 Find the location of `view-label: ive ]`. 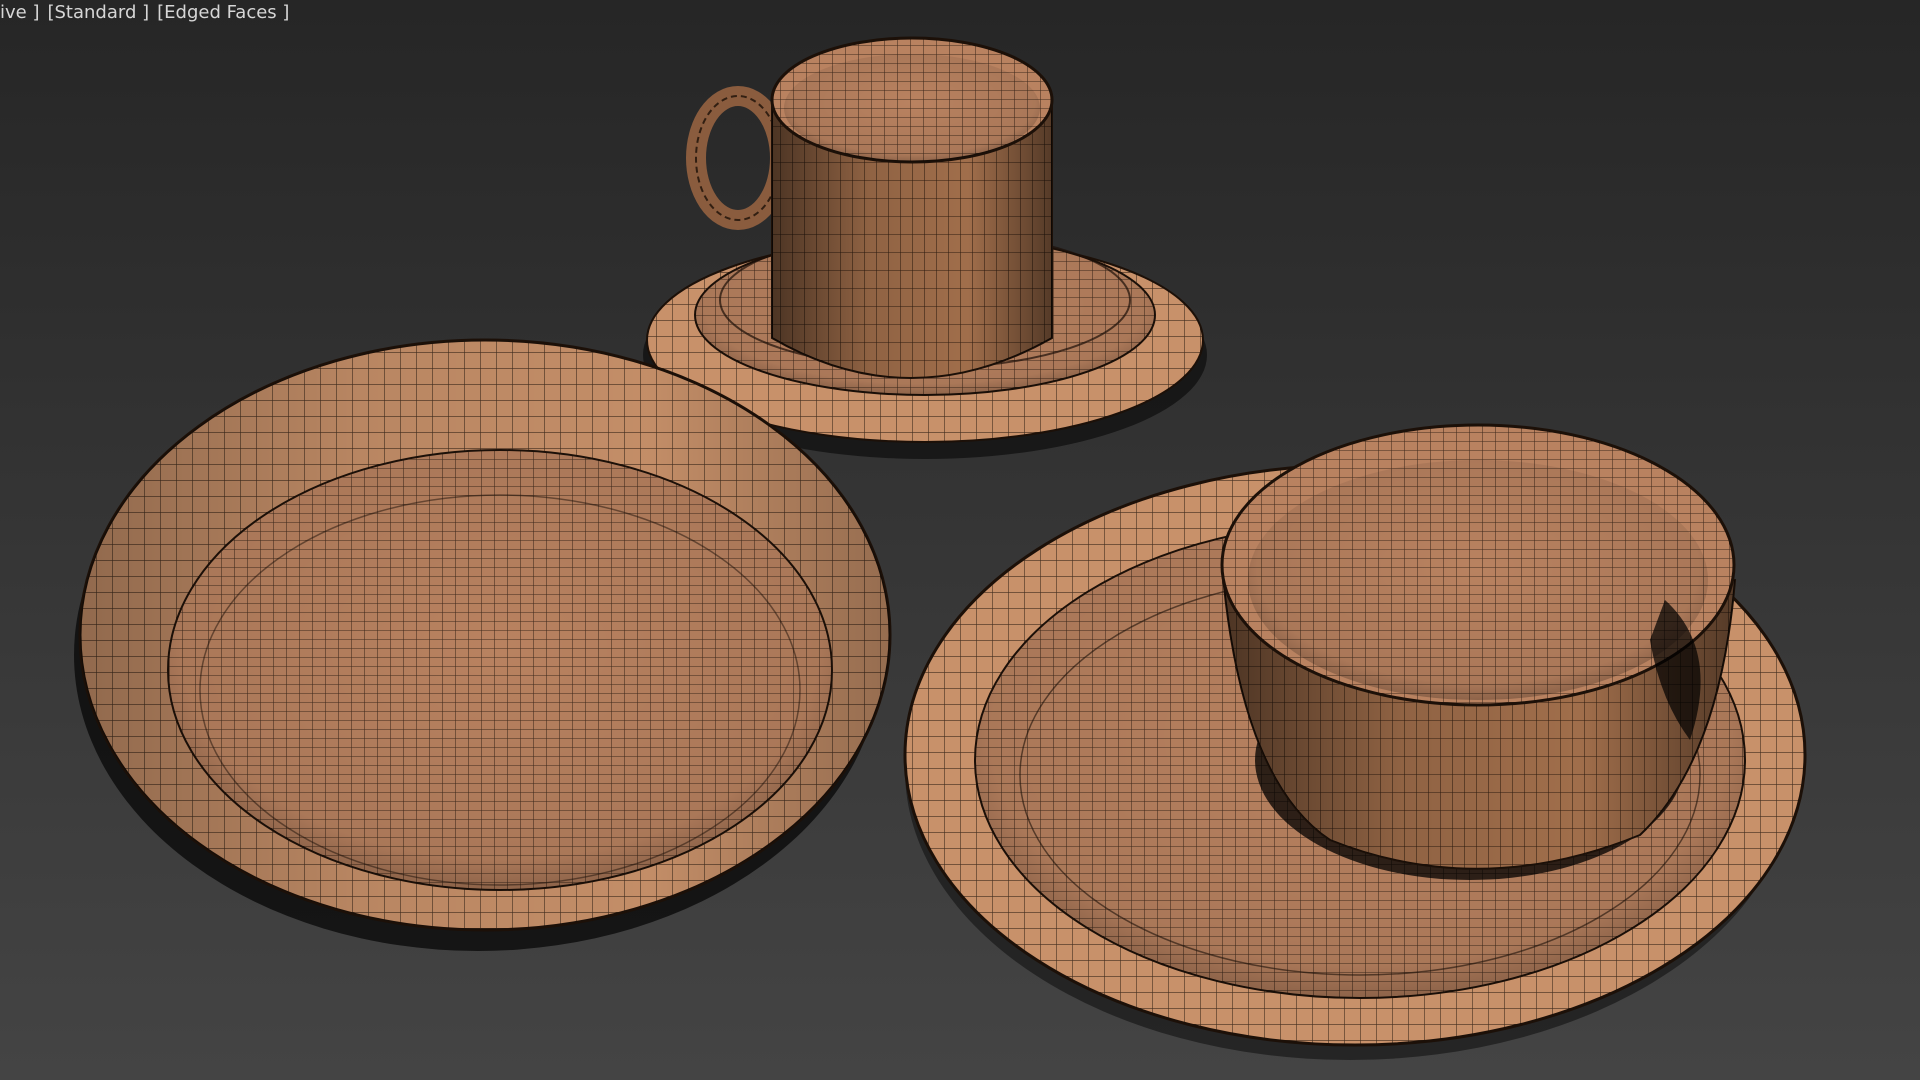

view-label: ive ] is located at coordinates (19, 14).